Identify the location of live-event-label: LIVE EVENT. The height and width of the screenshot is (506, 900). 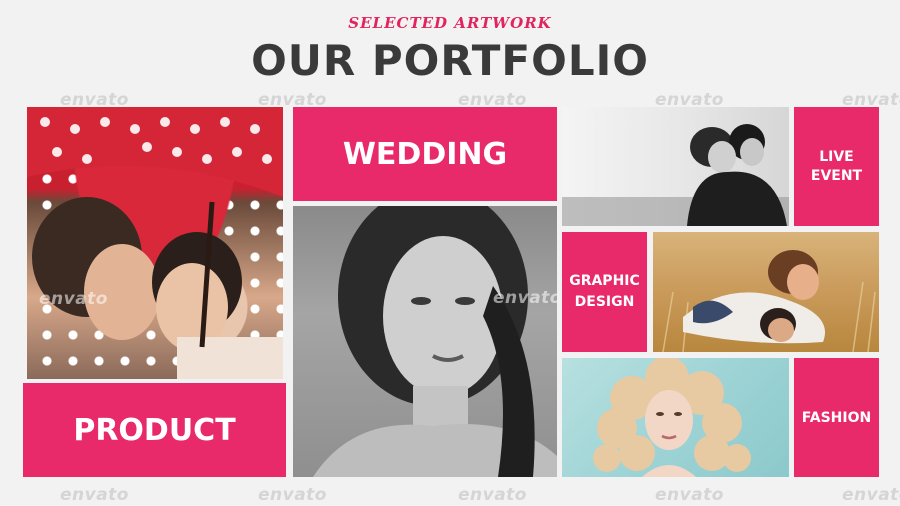
(836, 166).